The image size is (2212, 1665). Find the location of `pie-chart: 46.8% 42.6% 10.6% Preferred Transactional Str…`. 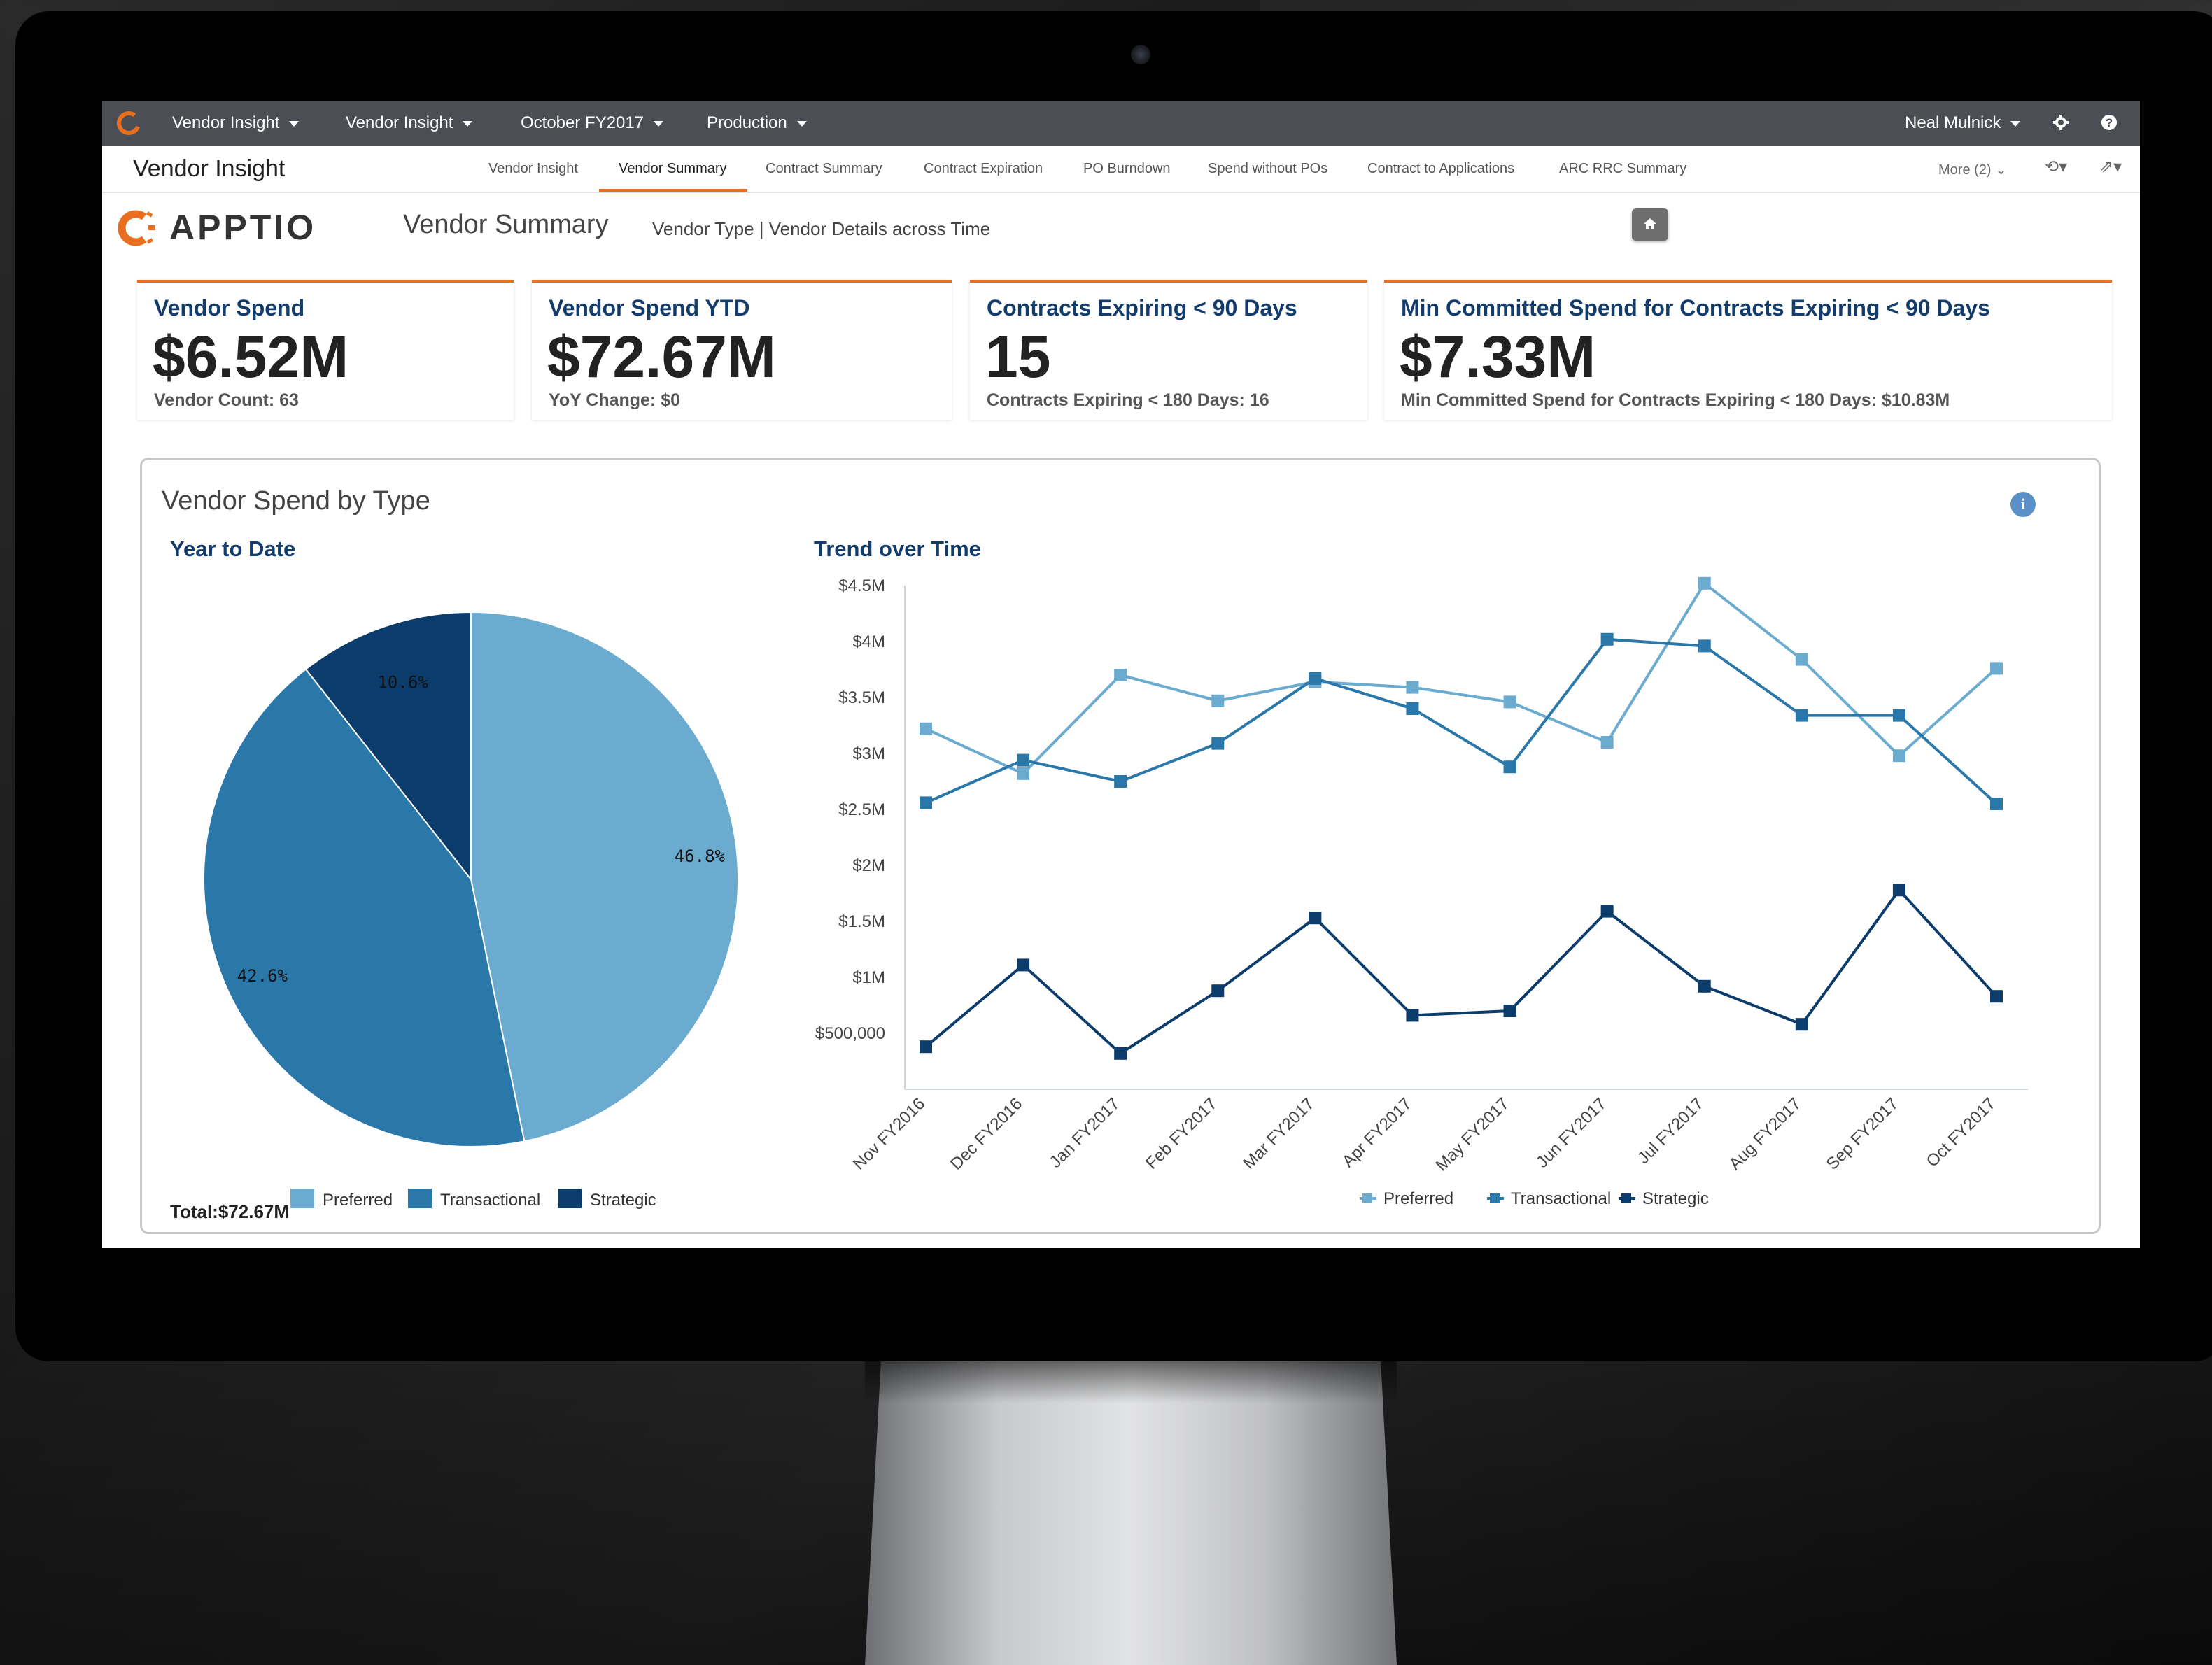

pie-chart: 46.8% 42.6% 10.6% Preferred Transactional Str… is located at coordinates (471, 910).